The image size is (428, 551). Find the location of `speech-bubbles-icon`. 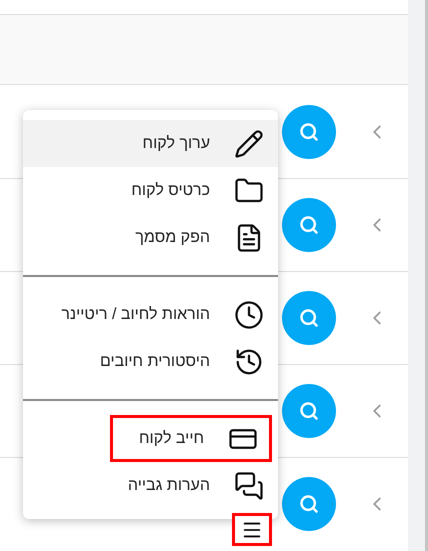

speech-bubbles-icon is located at coordinates (249, 485).